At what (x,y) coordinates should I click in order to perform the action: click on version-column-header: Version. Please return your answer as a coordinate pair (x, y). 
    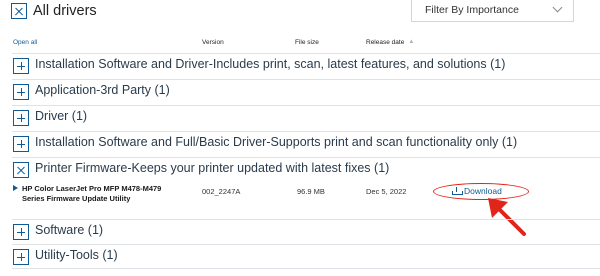
    Looking at the image, I should click on (213, 42).